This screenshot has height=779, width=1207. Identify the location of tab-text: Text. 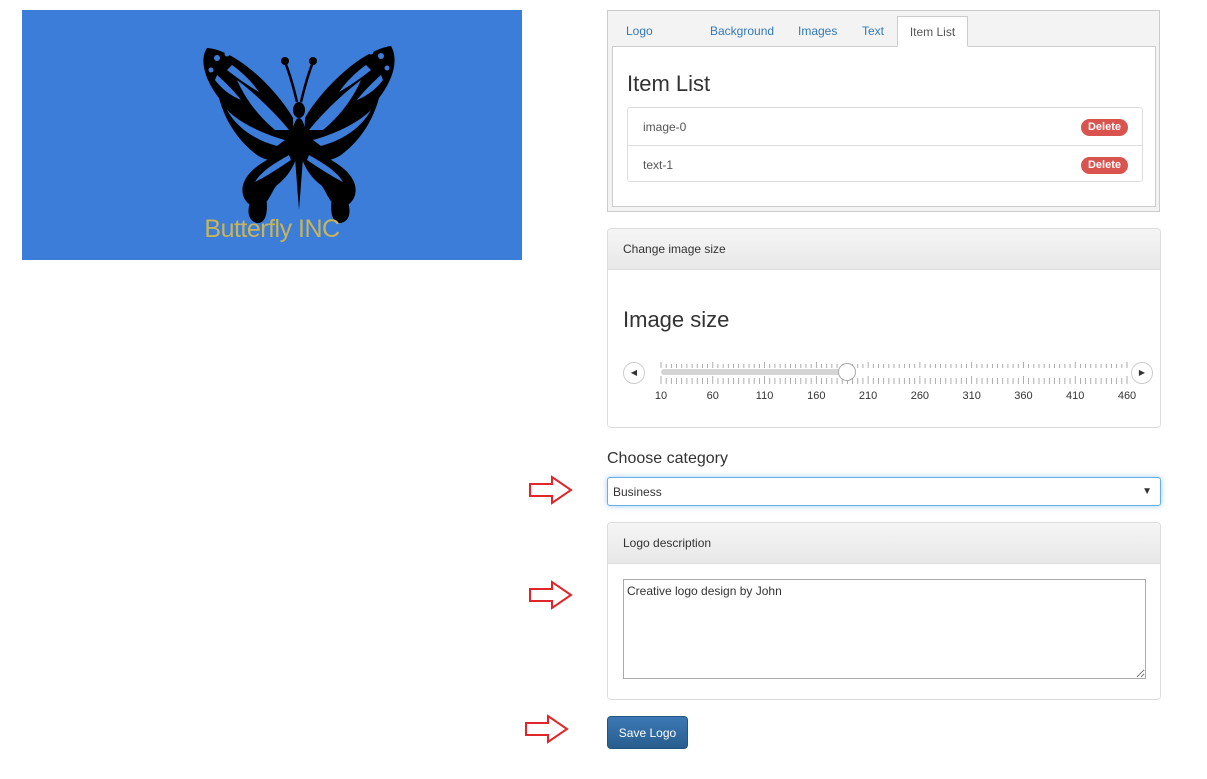
(873, 31).